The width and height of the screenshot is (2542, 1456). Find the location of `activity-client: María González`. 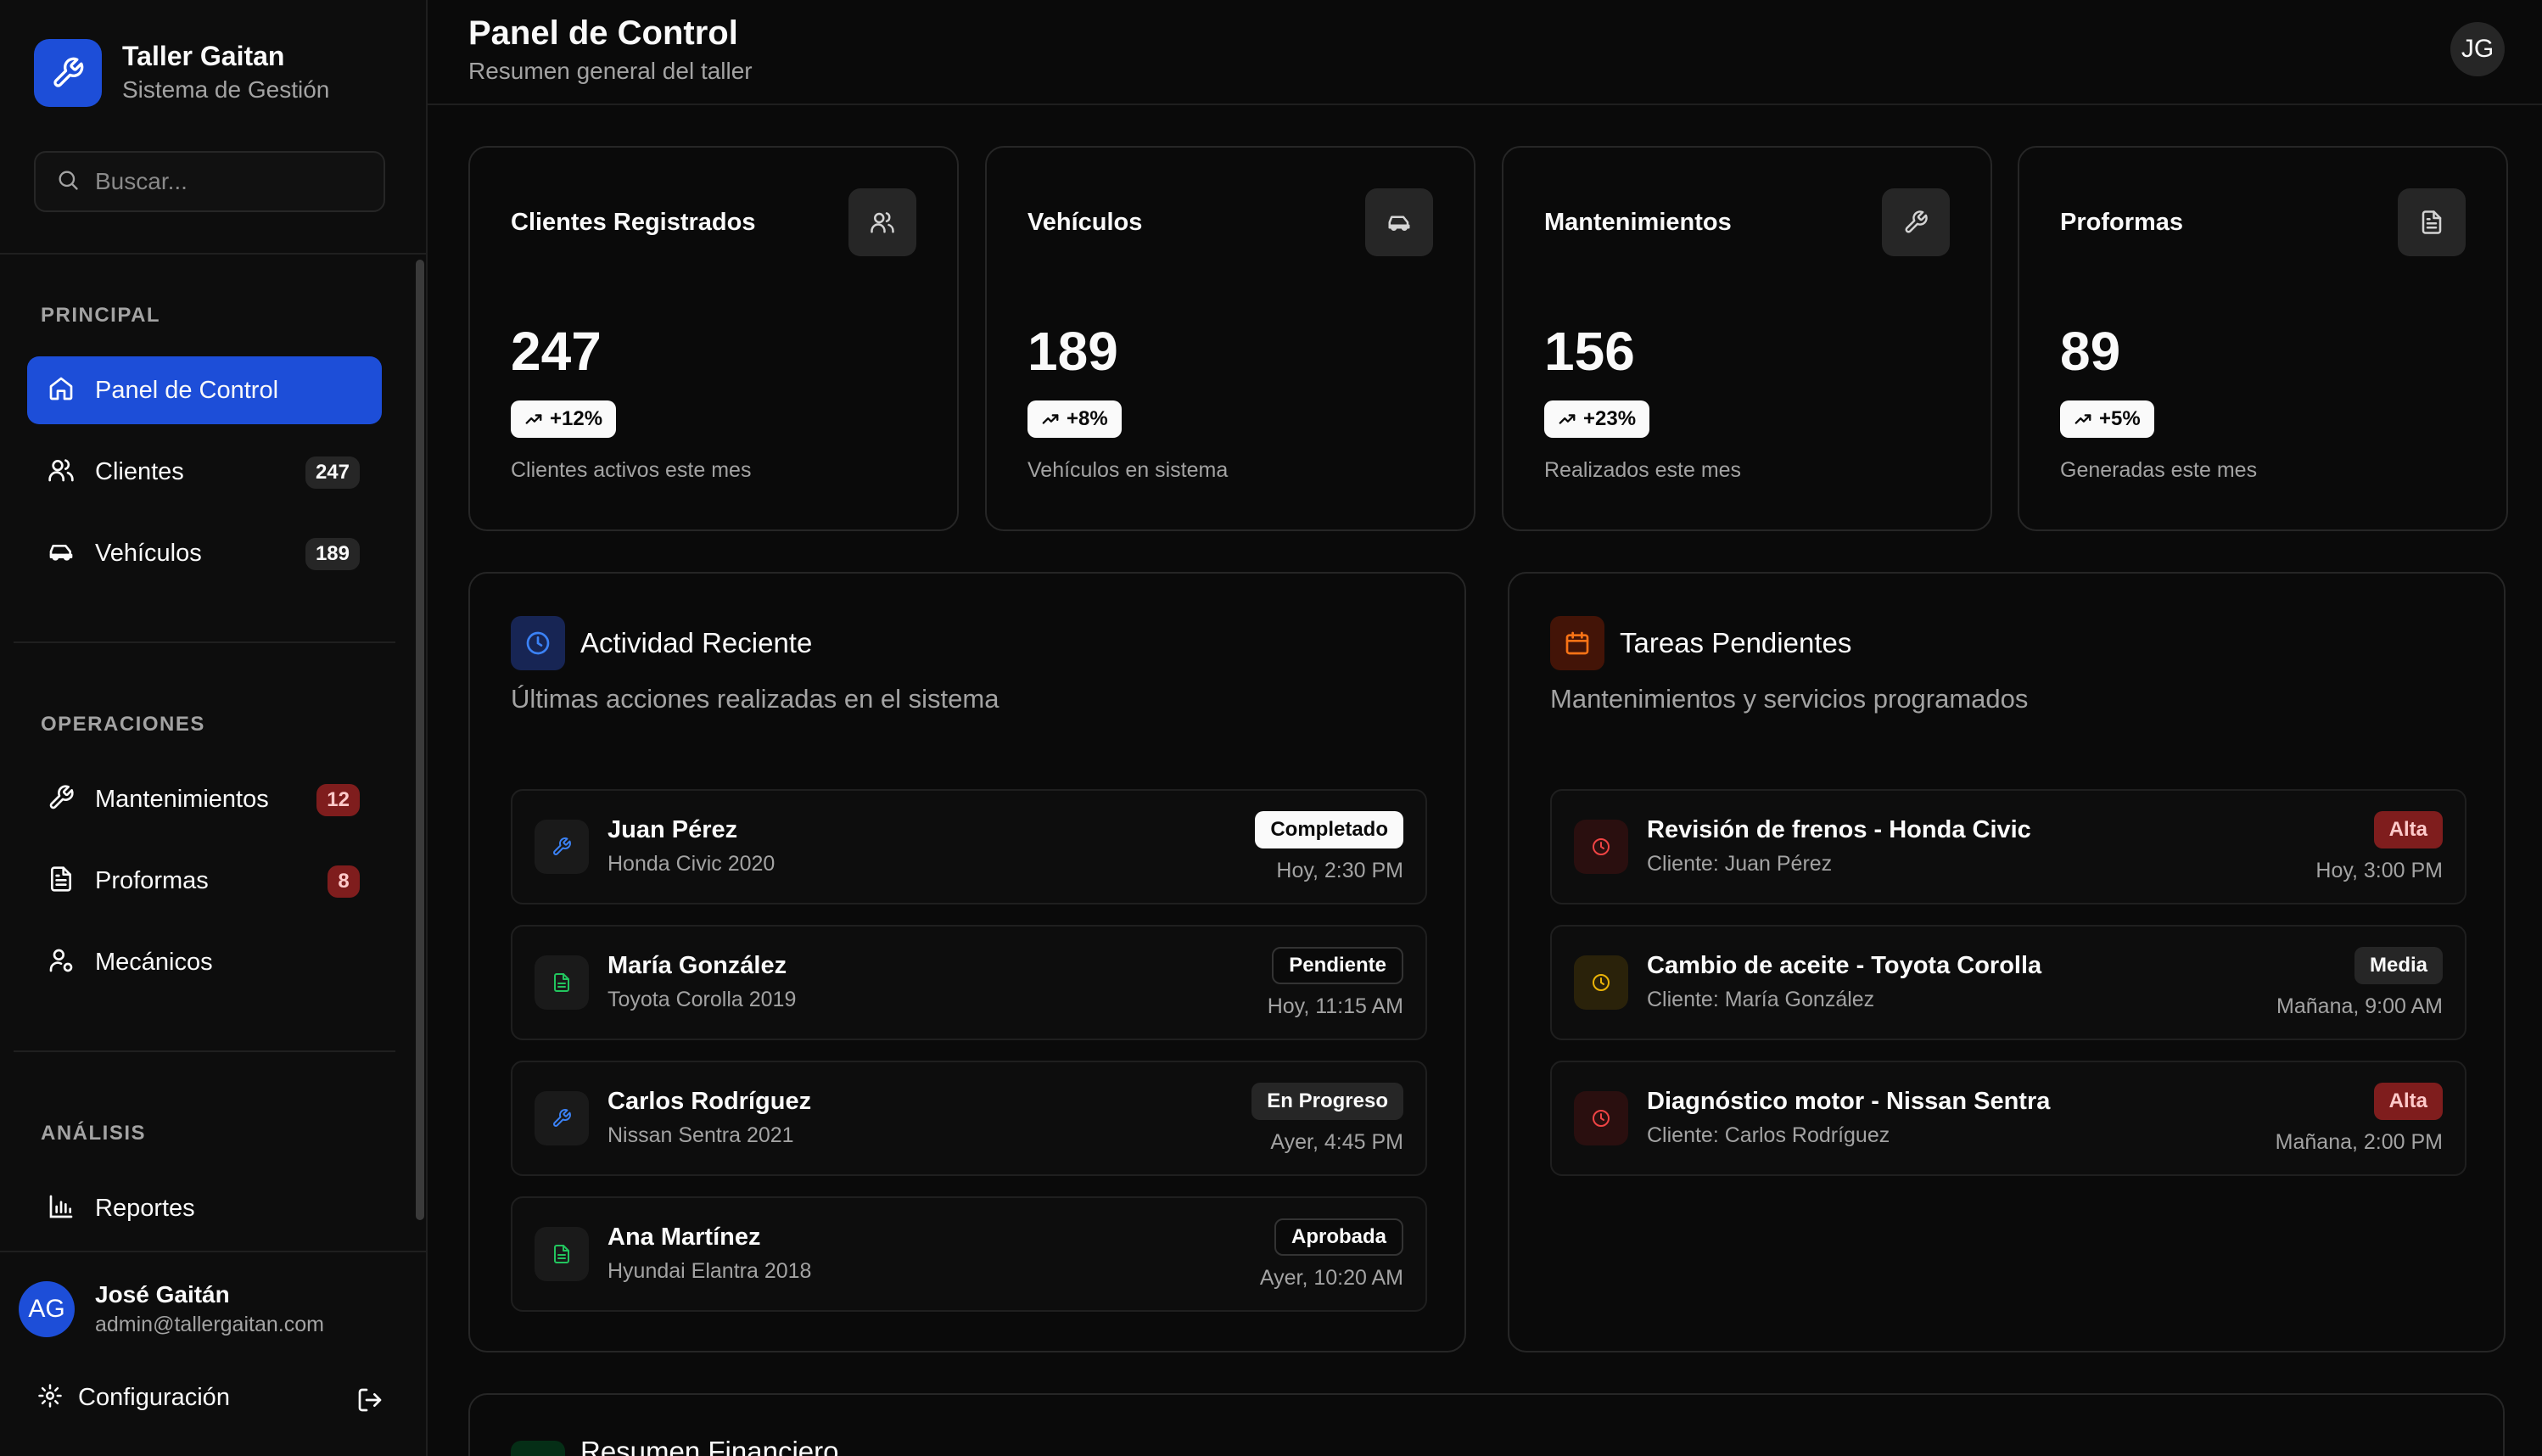

activity-client: María González is located at coordinates (697, 965).